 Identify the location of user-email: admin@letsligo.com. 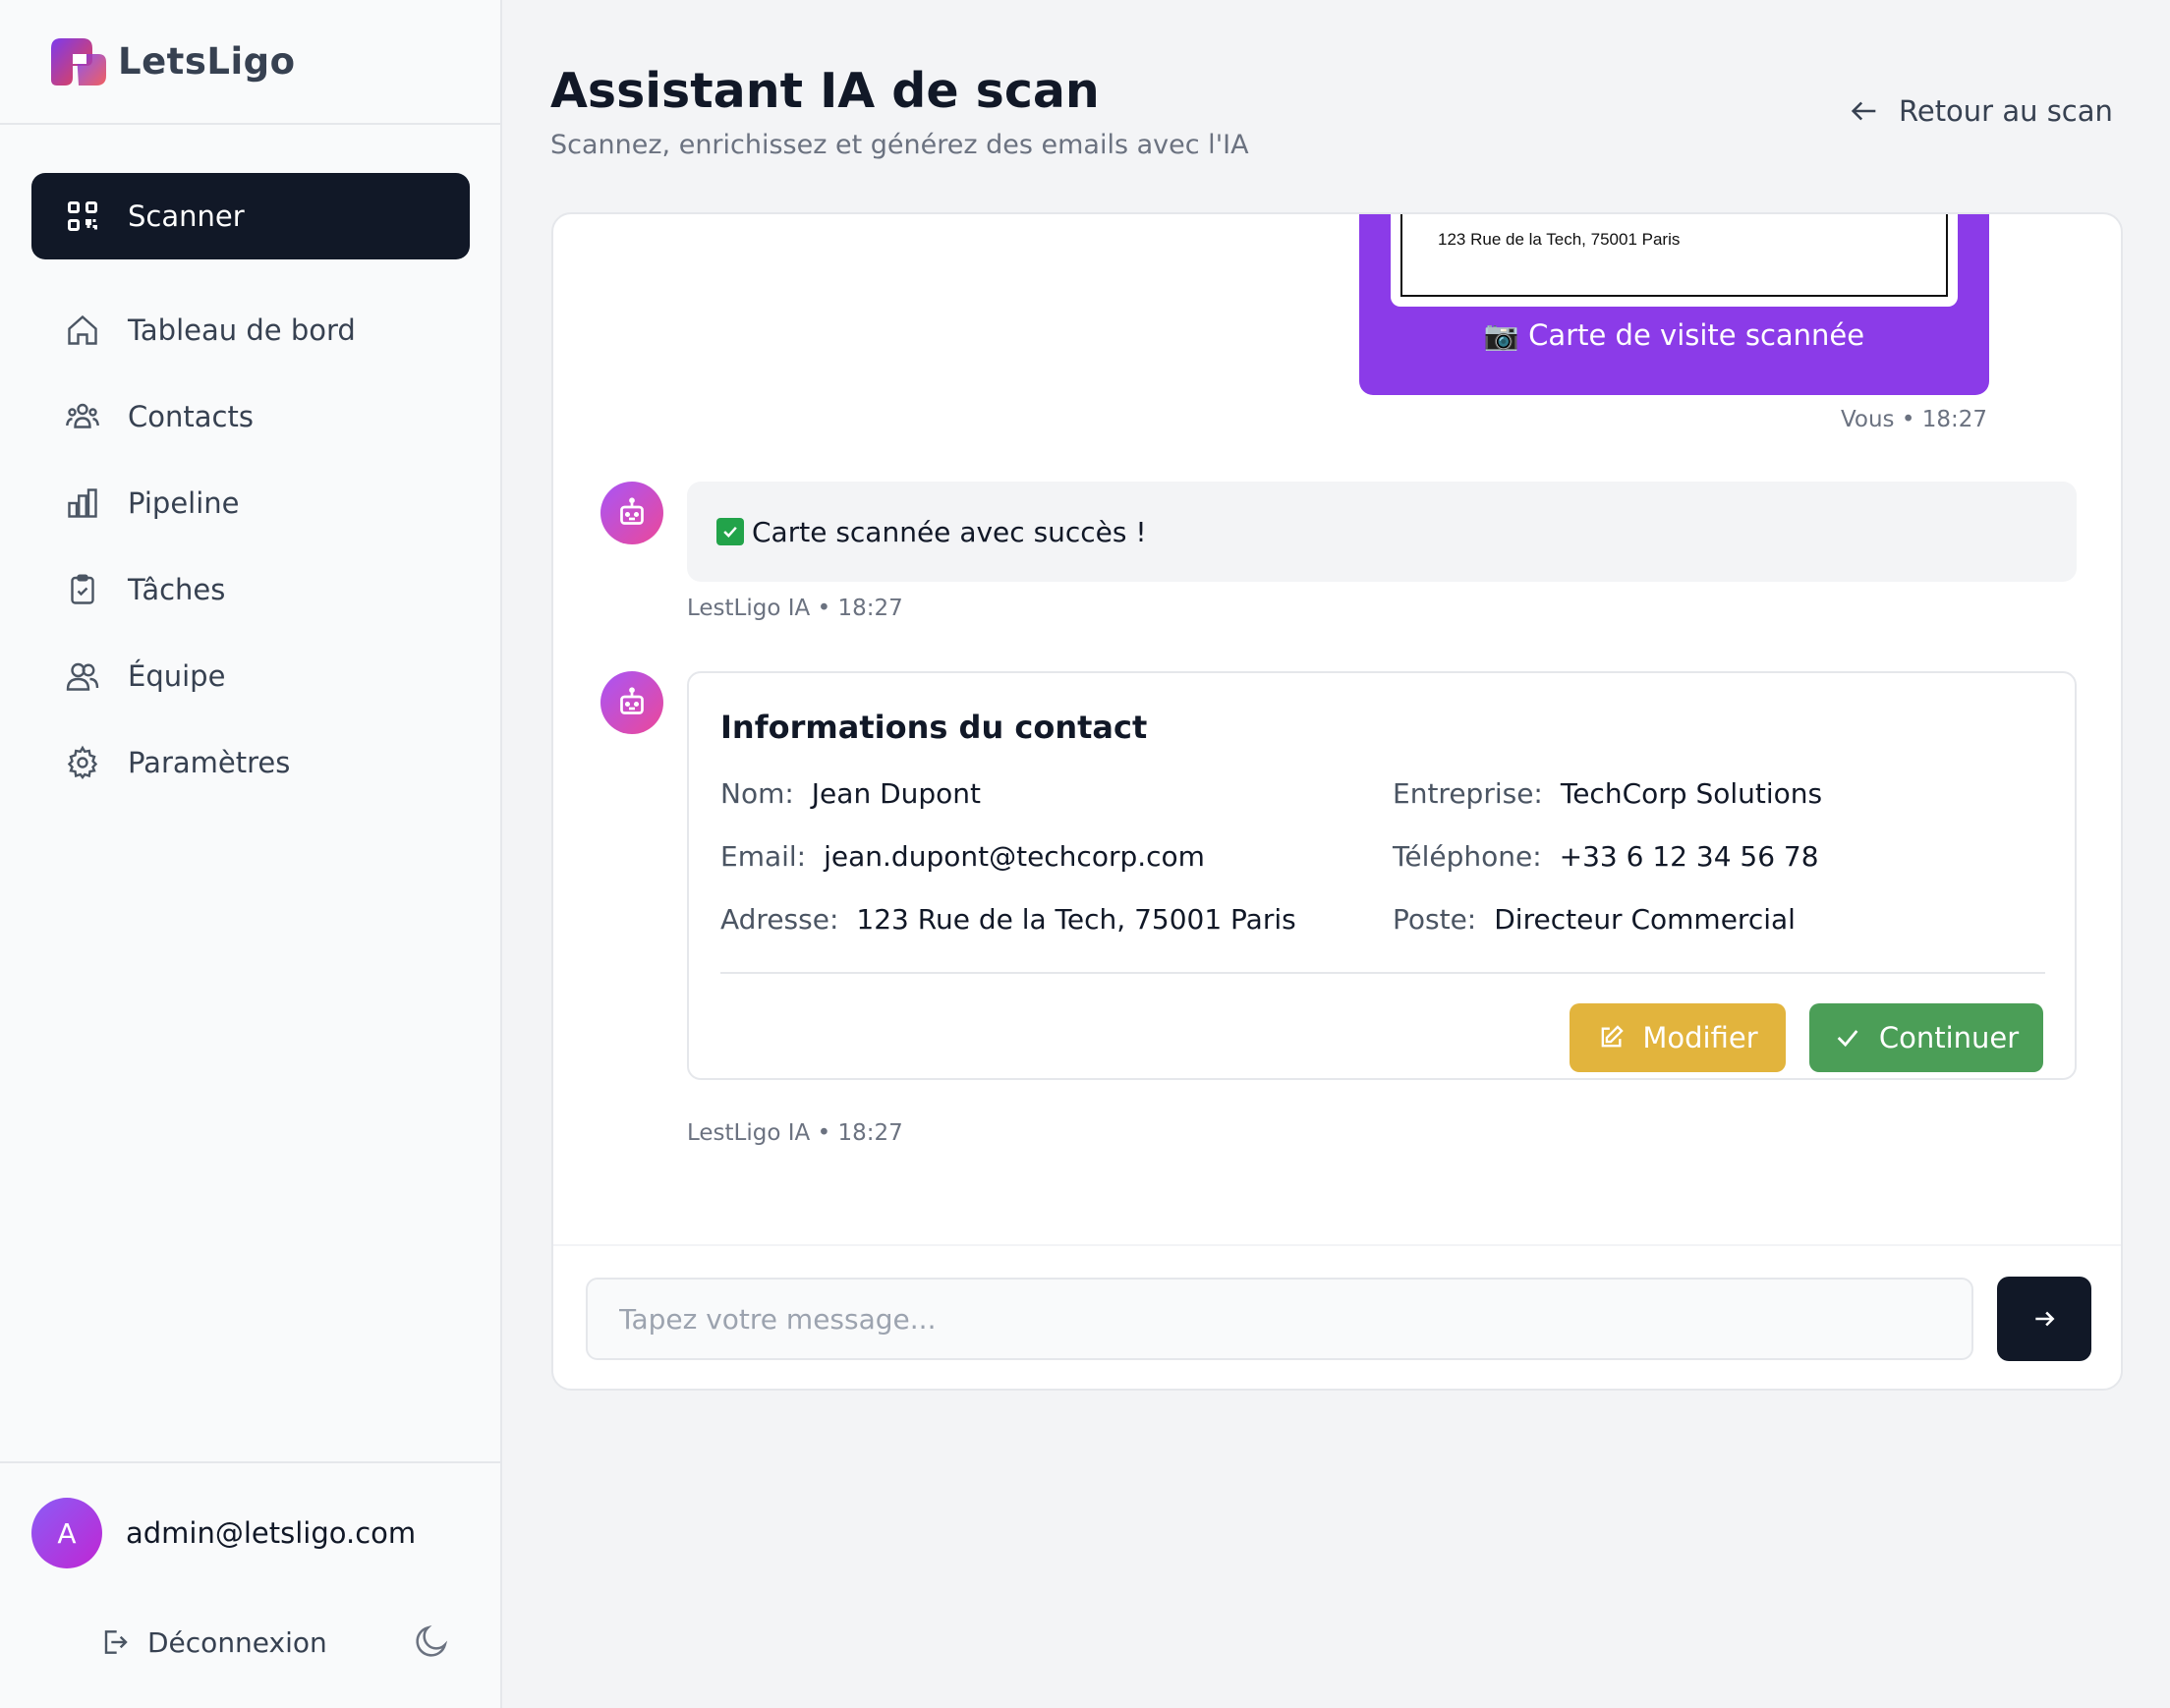
(271, 1533).